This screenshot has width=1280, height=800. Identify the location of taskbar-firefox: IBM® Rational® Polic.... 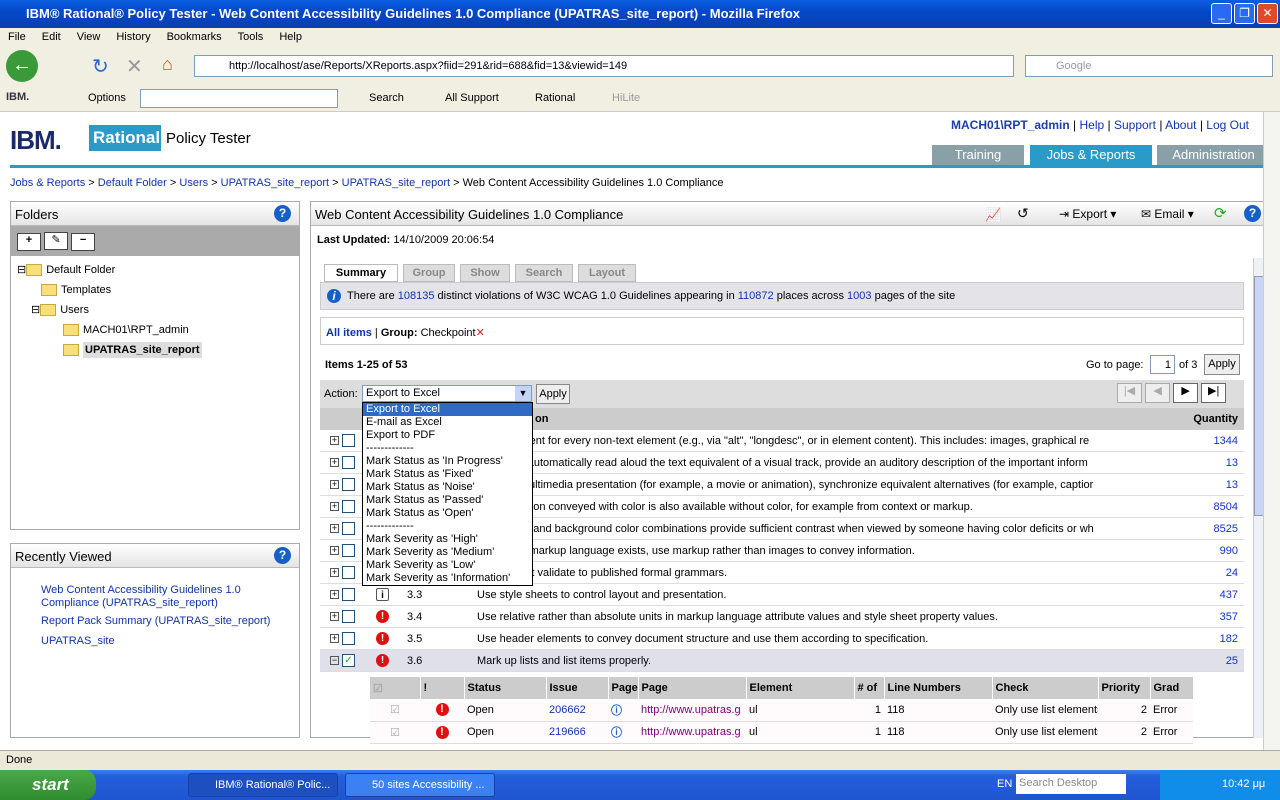
(263, 785).